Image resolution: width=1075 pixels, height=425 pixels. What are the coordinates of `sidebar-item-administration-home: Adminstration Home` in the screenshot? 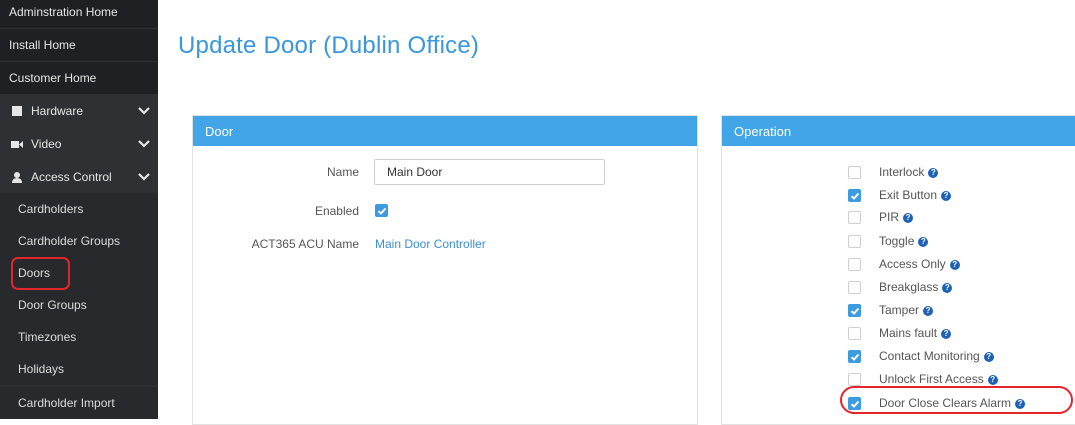 It's located at (79, 14).